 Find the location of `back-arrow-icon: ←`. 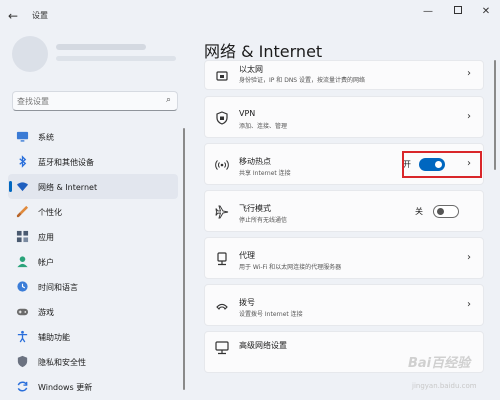

back-arrow-icon: ← is located at coordinates (15, 16).